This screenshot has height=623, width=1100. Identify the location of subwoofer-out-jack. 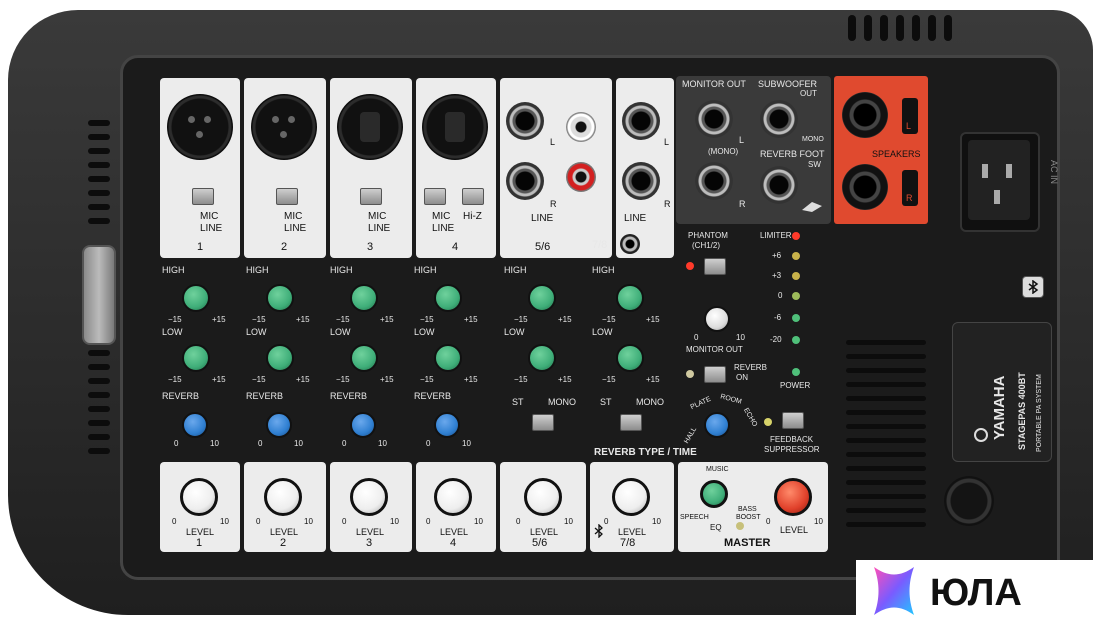
(779, 119).